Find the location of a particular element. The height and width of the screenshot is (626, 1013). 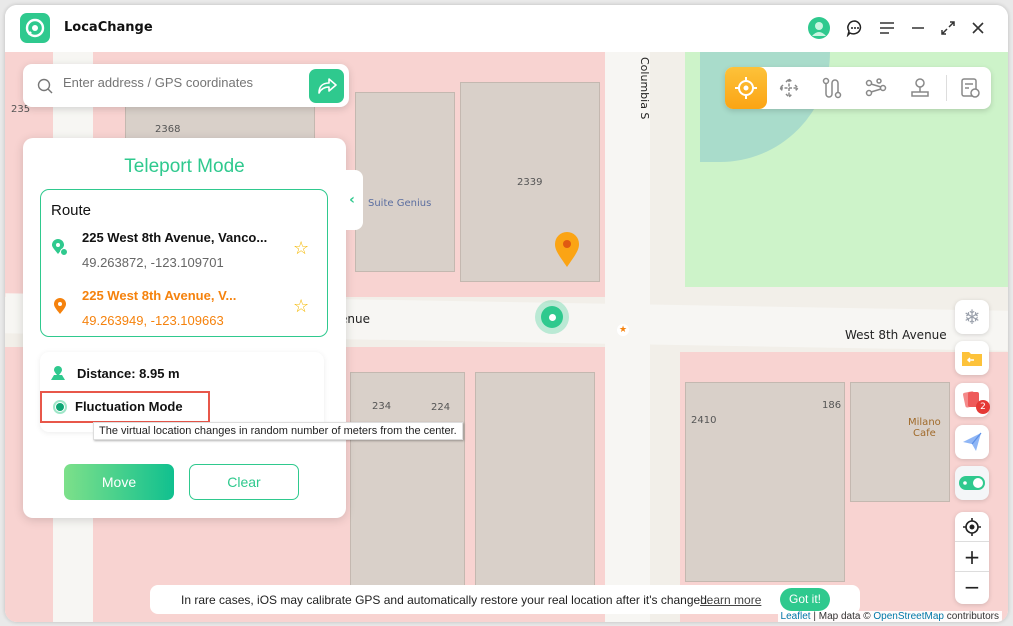

route-label: Route is located at coordinates (71, 210).